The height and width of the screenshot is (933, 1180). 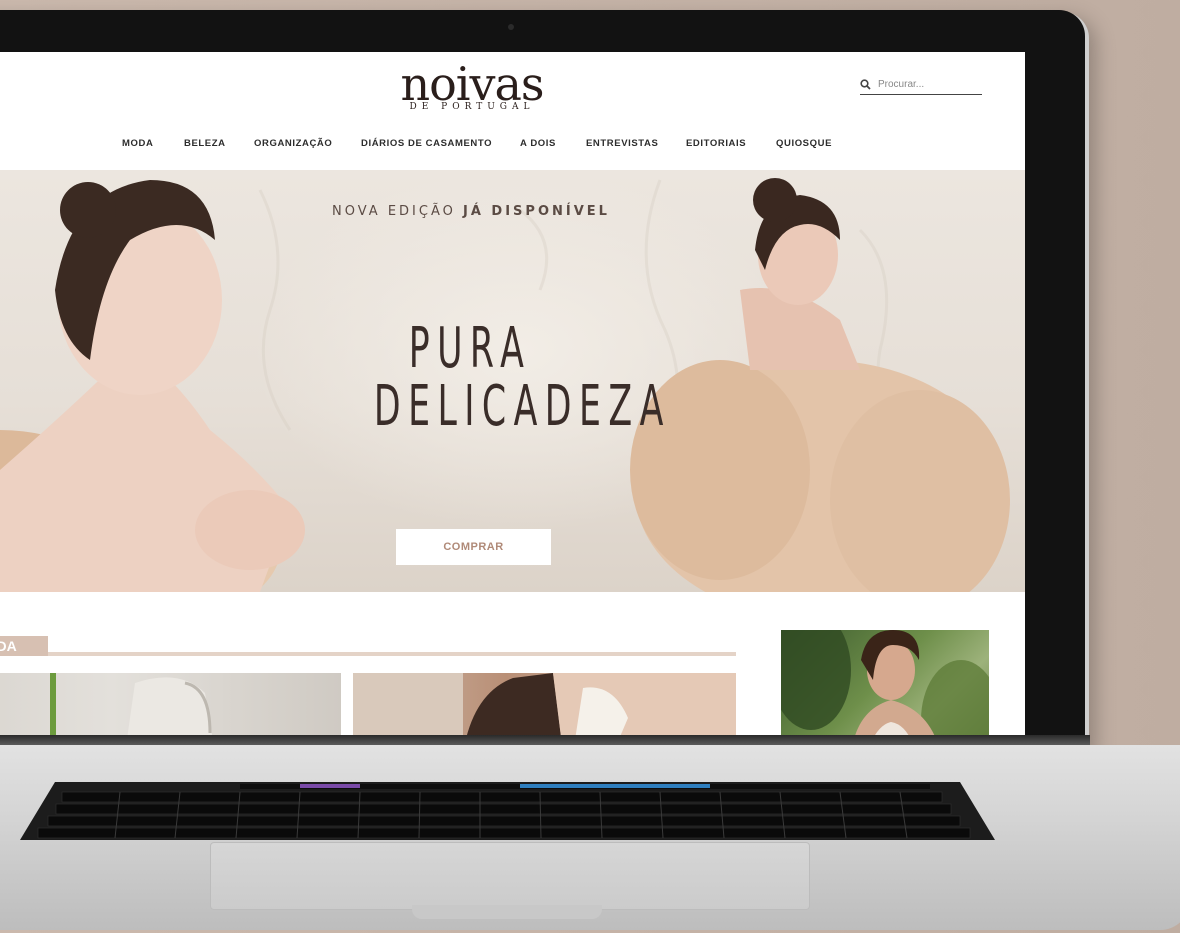 I want to click on laptop-trackpad, so click(x=510, y=876).